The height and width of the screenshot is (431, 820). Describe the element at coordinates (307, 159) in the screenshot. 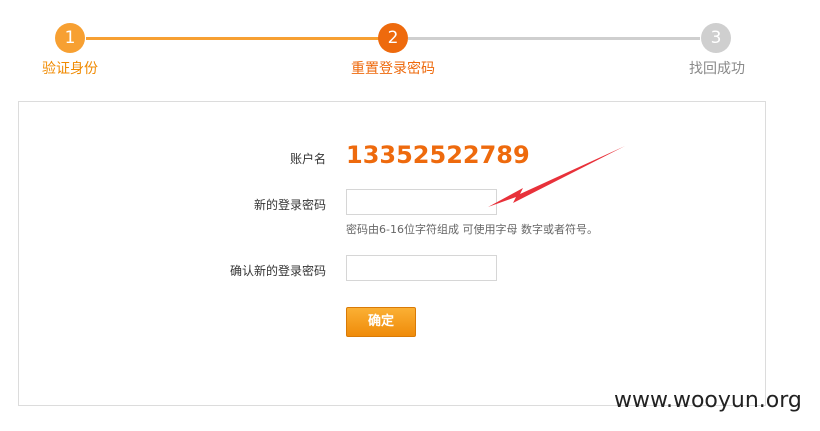

I see `account-label: 账户名` at that location.